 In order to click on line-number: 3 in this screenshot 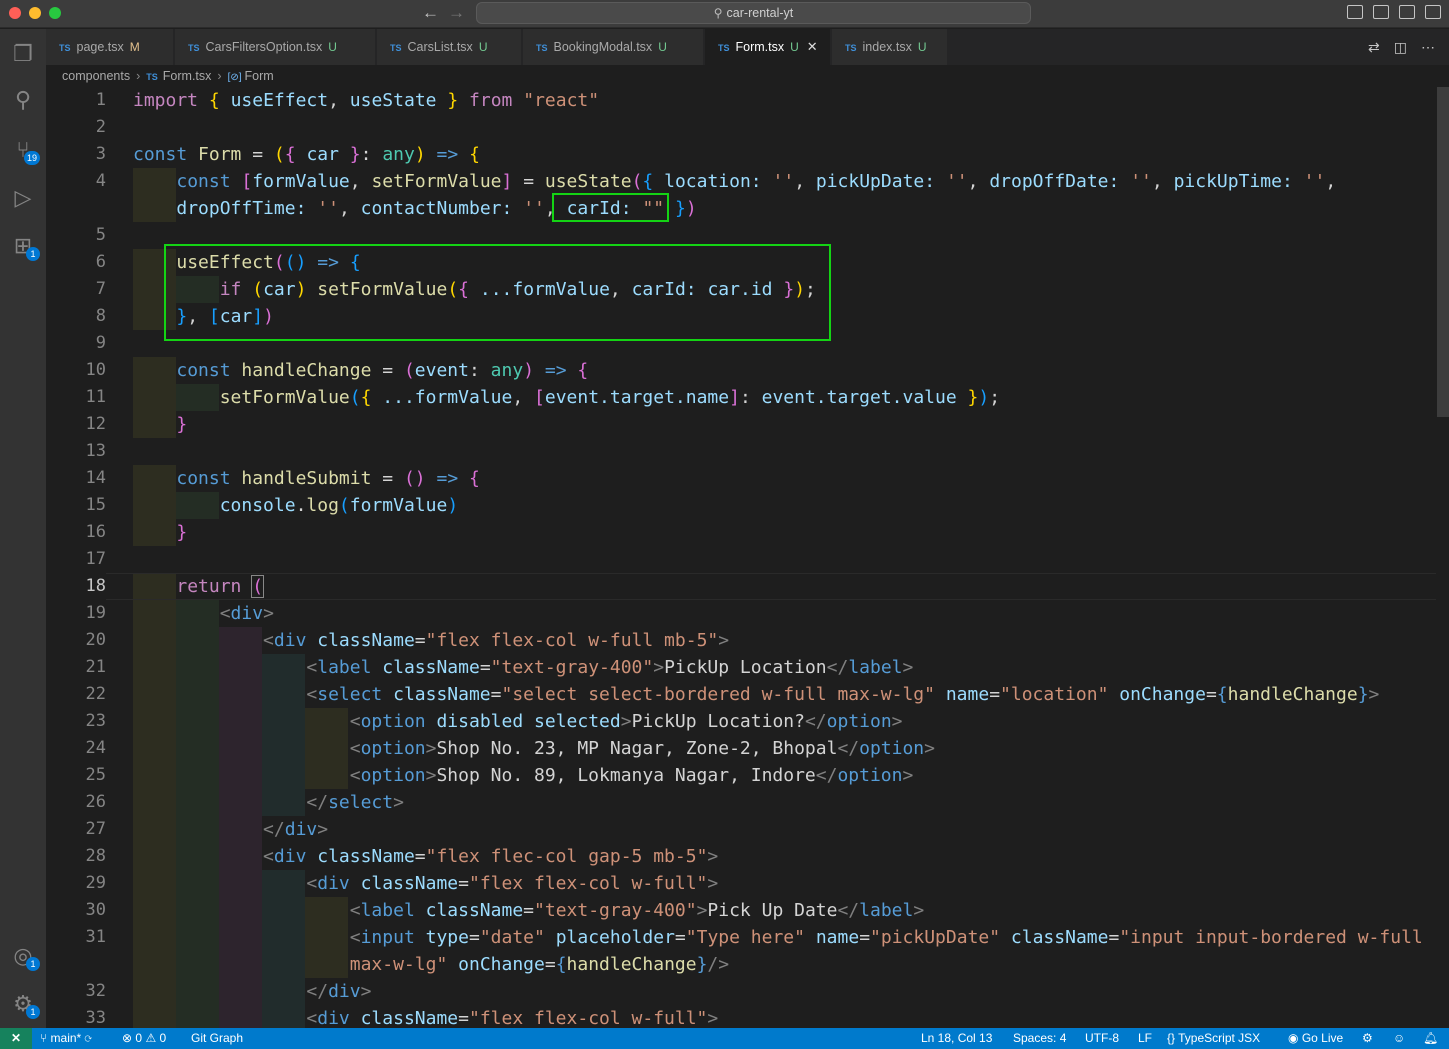, I will do `click(100, 154)`.